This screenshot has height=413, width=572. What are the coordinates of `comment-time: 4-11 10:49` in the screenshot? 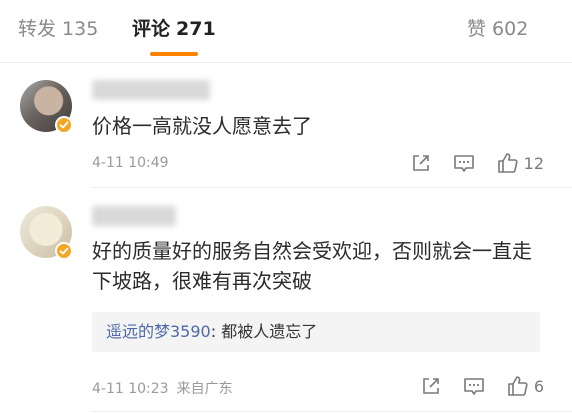 It's located at (130, 163).